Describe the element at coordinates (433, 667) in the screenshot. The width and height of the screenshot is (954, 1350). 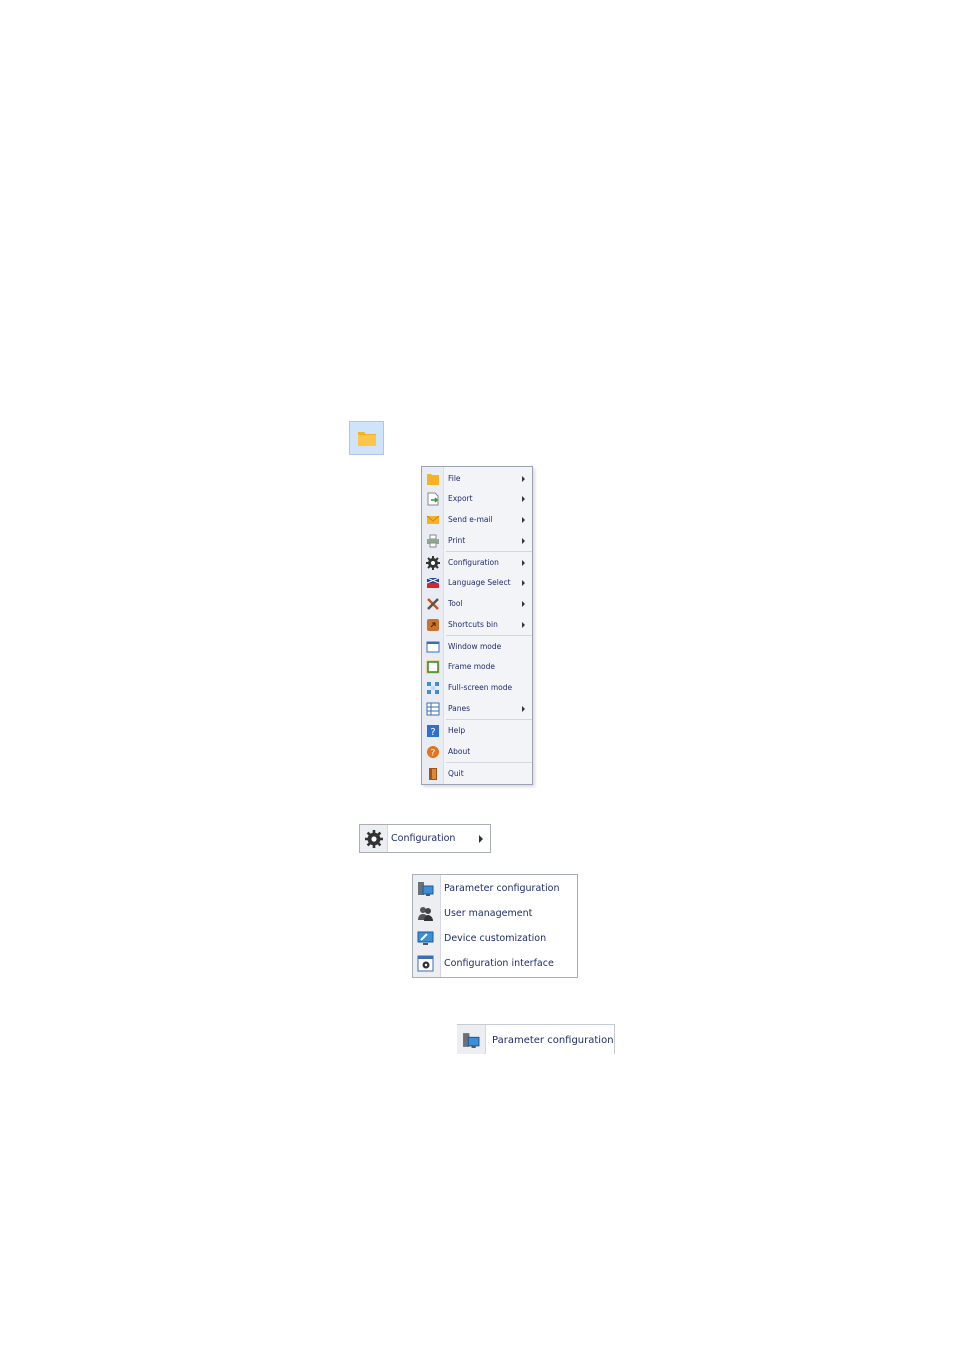
I see `frame-icon` at that location.